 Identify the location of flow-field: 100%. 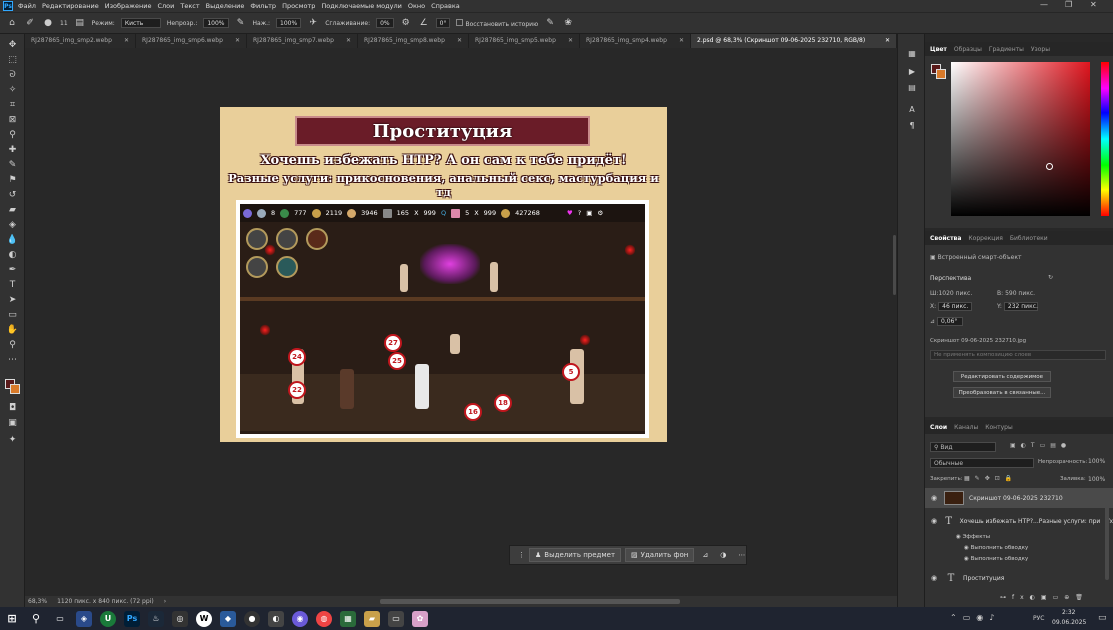
(289, 23).